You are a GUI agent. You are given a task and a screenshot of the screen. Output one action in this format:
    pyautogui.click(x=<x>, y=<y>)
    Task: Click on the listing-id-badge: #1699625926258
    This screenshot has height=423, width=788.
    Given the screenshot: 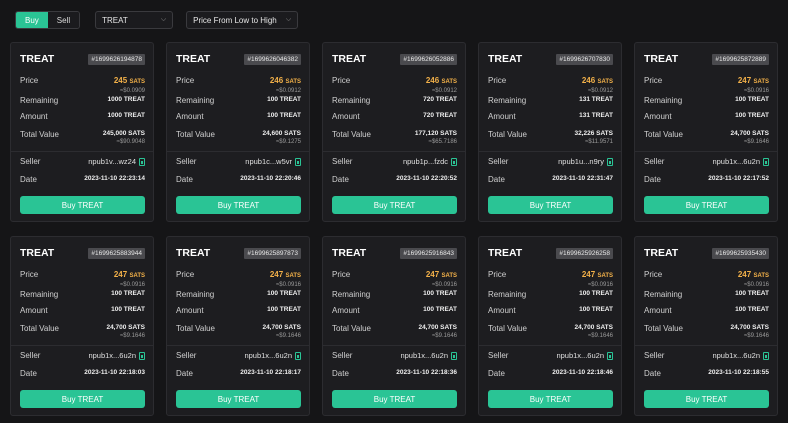 What is the action you would take?
    pyautogui.click(x=584, y=253)
    